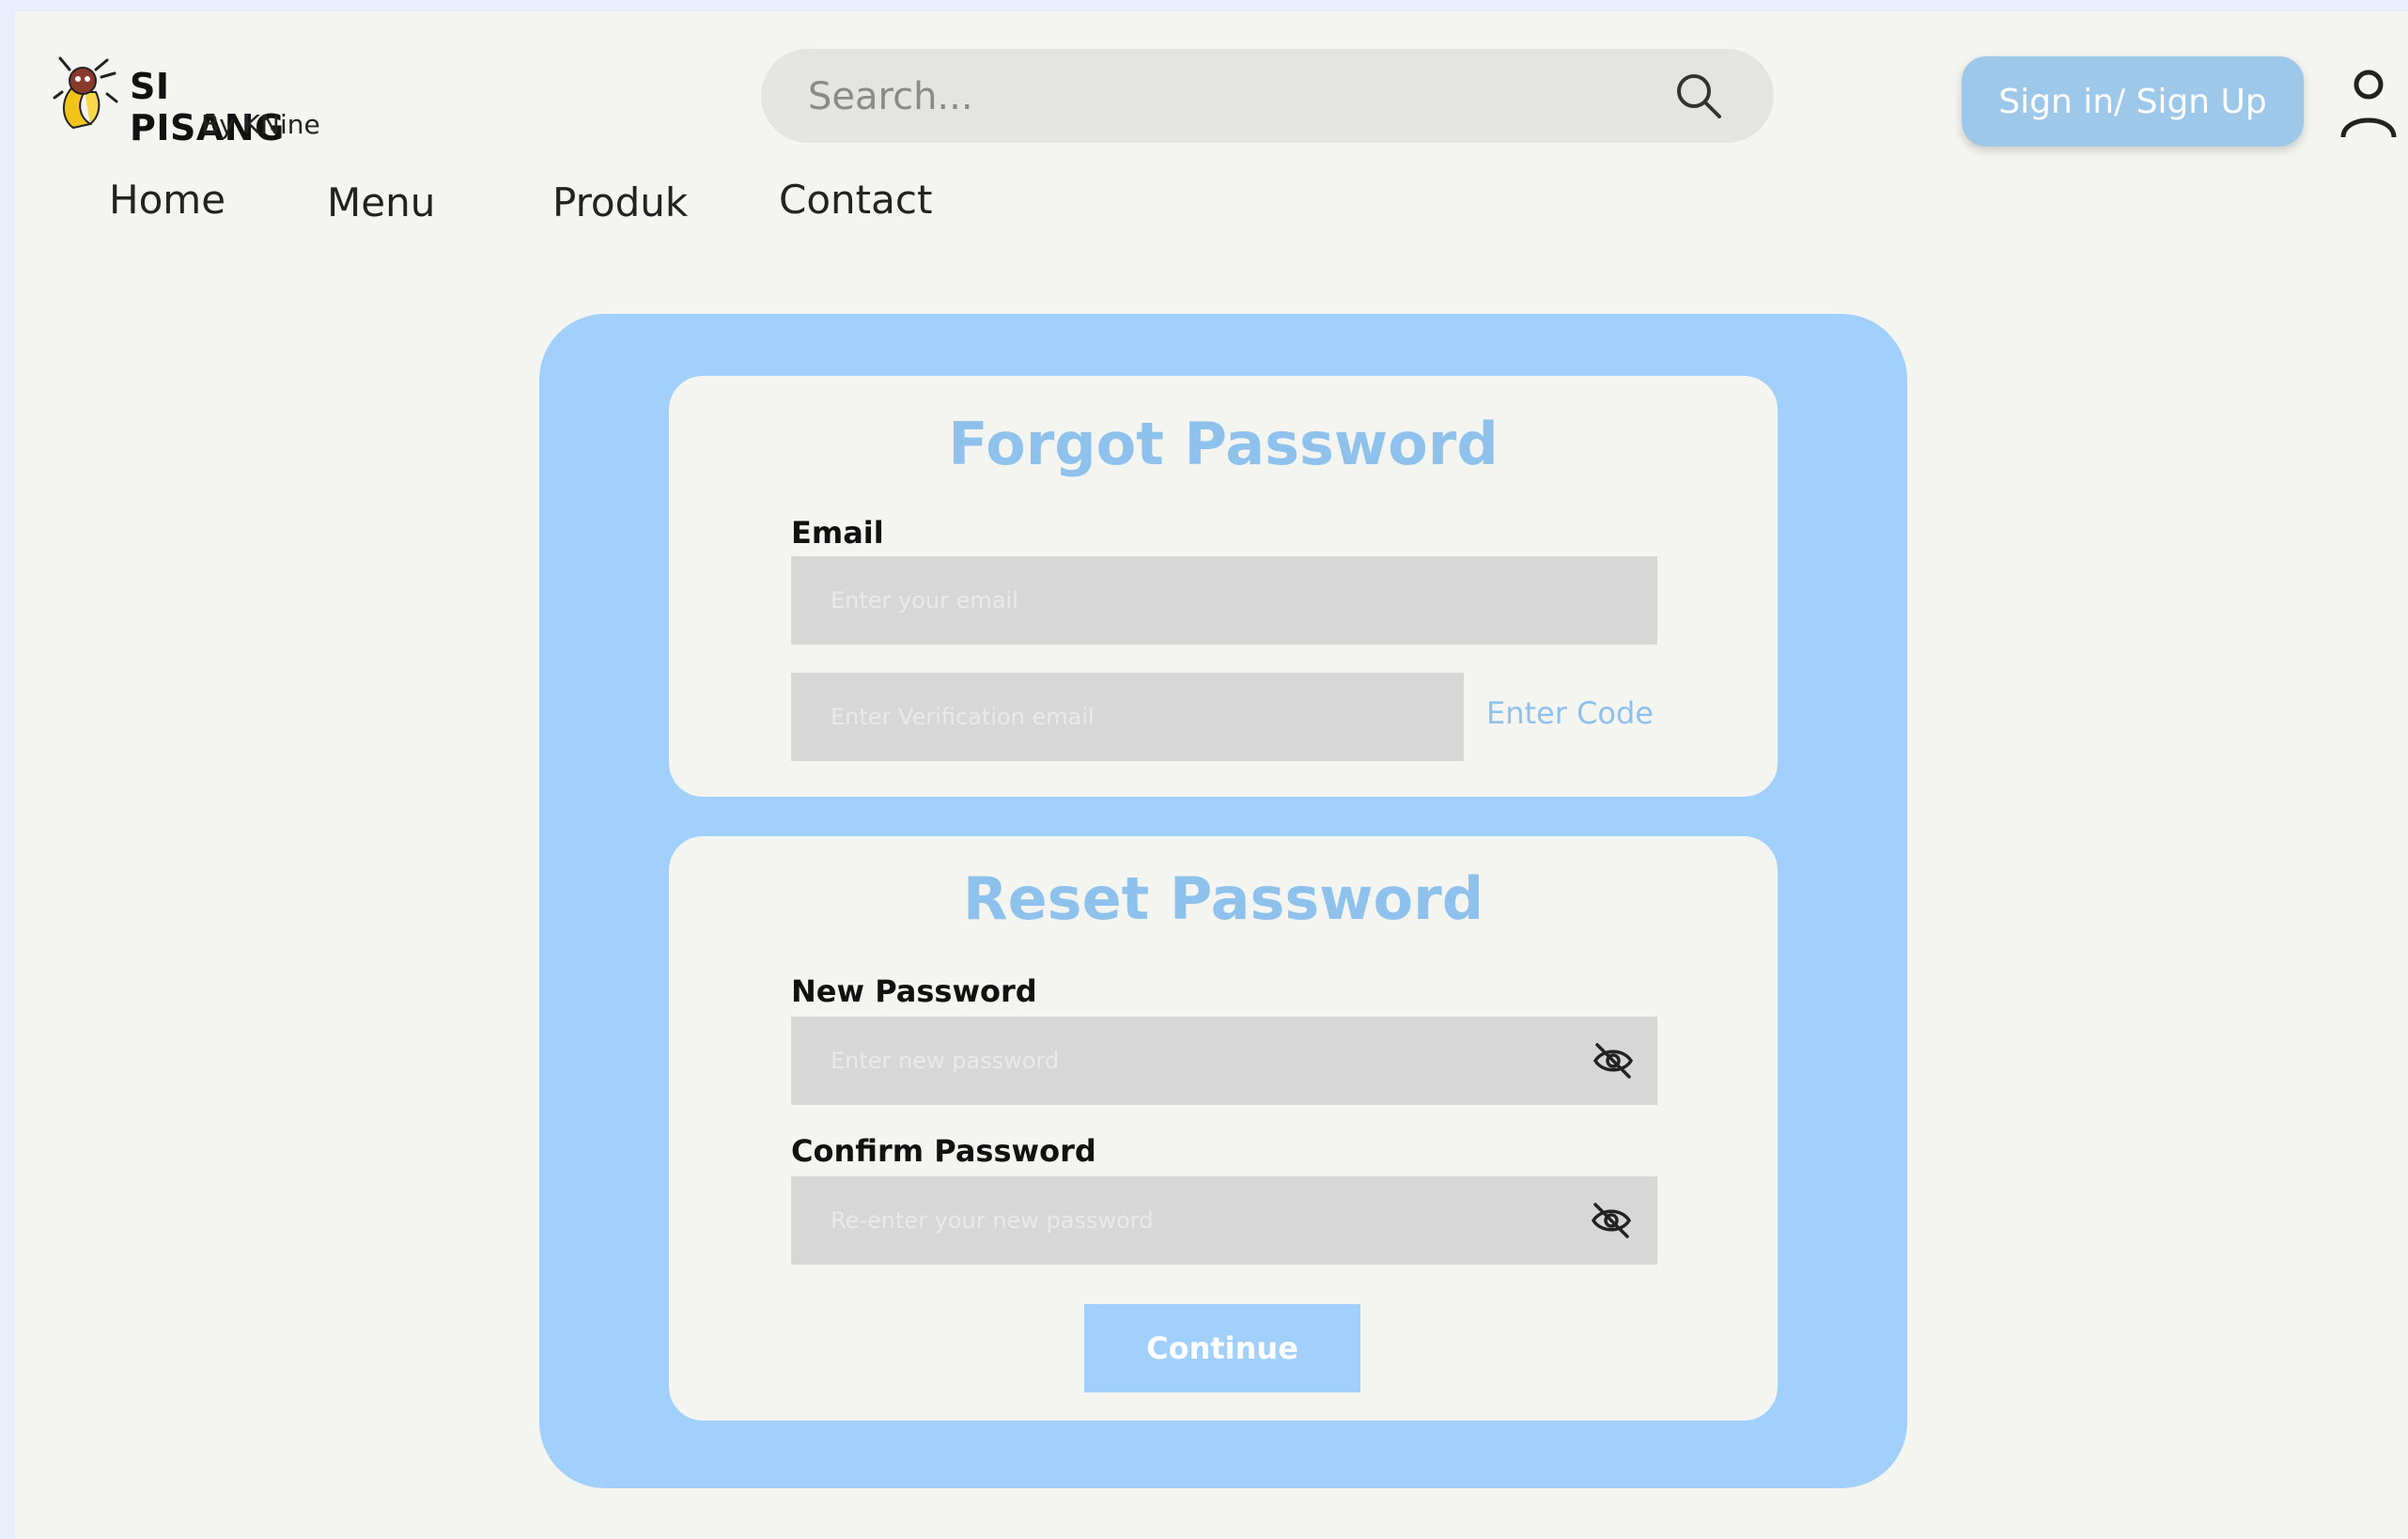  I want to click on forgot-password-title: Forgot Password, so click(1223, 444).